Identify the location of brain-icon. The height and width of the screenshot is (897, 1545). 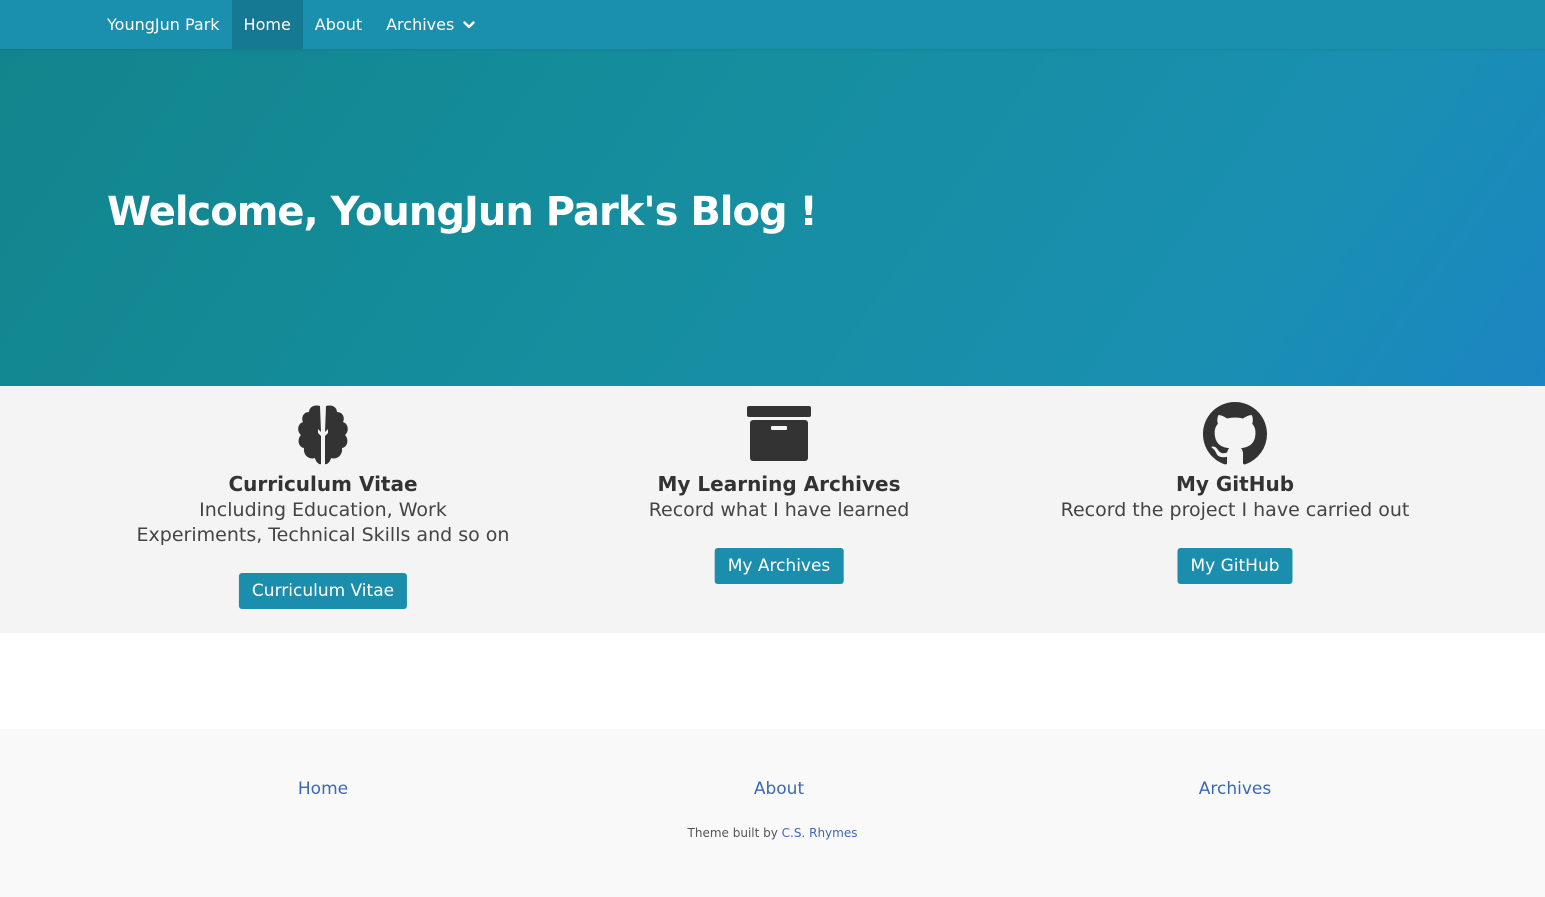
(323, 435).